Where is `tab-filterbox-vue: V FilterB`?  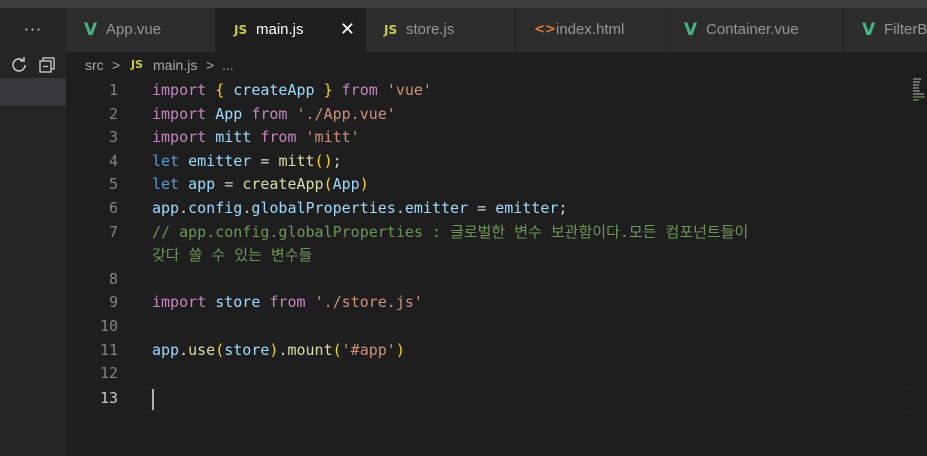
tab-filterbox-vue: V FilterB is located at coordinates (885, 30).